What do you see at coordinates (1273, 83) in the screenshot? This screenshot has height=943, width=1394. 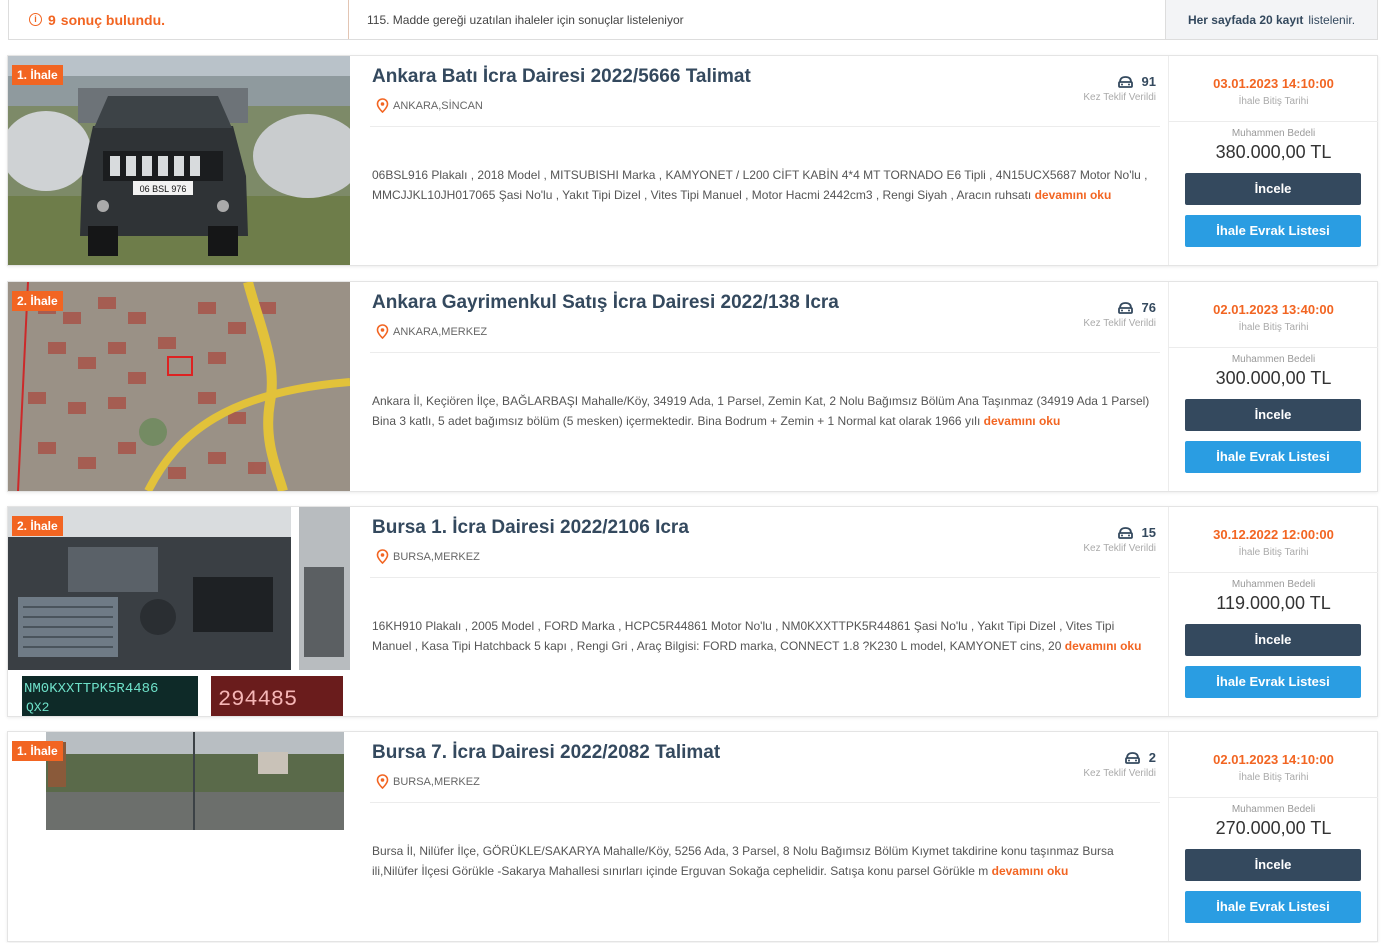 I see `end-date: 03.01.2023 14:10:00` at bounding box center [1273, 83].